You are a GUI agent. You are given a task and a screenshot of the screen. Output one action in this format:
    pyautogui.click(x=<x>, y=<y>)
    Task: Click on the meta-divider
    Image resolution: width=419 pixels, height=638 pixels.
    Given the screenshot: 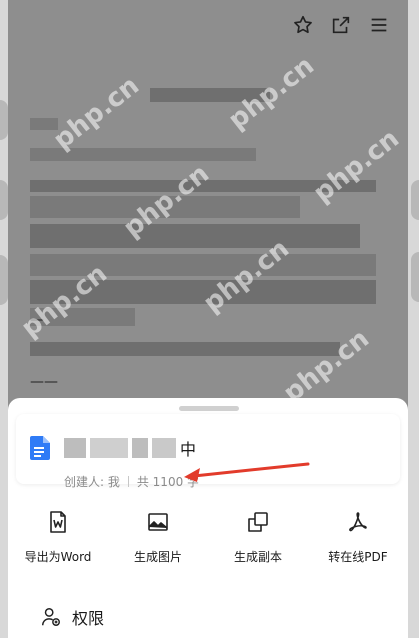 What is the action you would take?
    pyautogui.click(x=128, y=481)
    